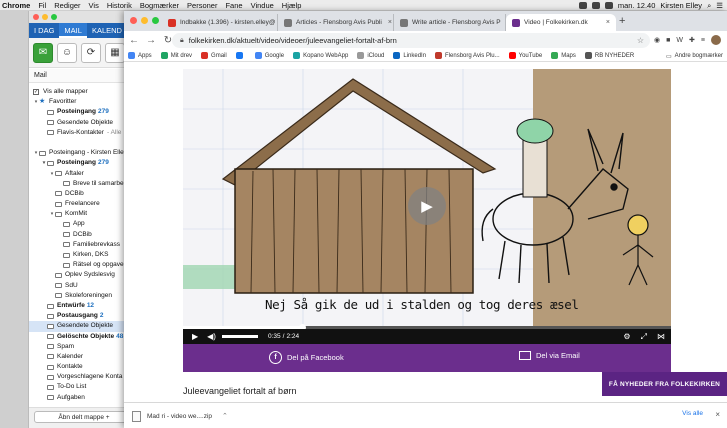  What do you see at coordinates (140, 55) in the screenshot?
I see `bookmark-item: Apps` at bounding box center [140, 55].